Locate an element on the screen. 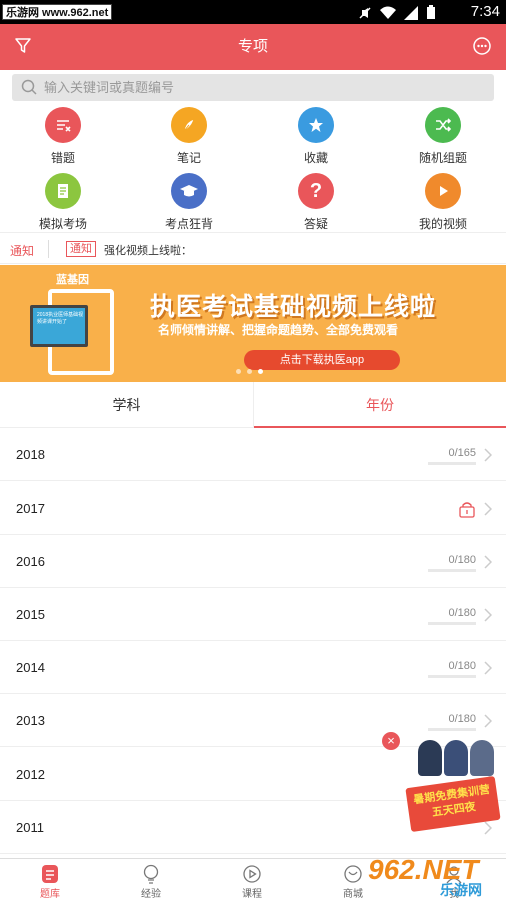 The height and width of the screenshot is (900, 506). grid-item-notes: 笔记 is located at coordinates (189, 136).